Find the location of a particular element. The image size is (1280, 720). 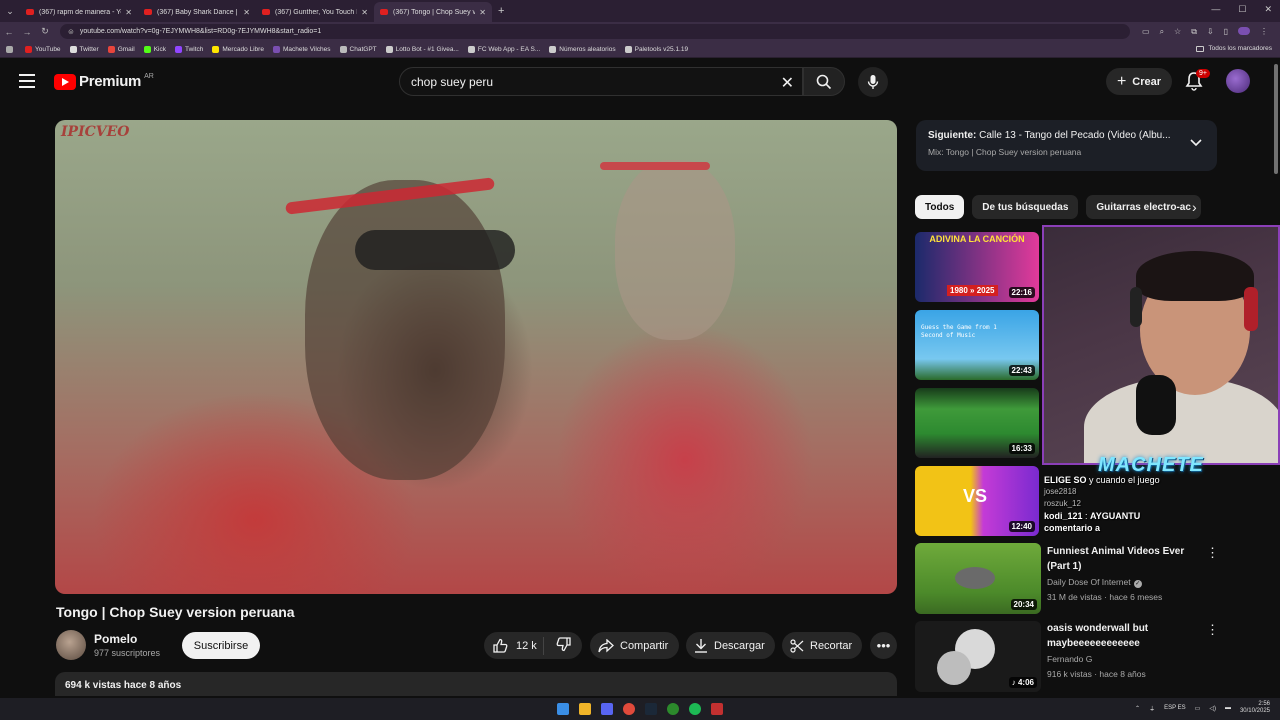

spotify-icon is located at coordinates (695, 709).